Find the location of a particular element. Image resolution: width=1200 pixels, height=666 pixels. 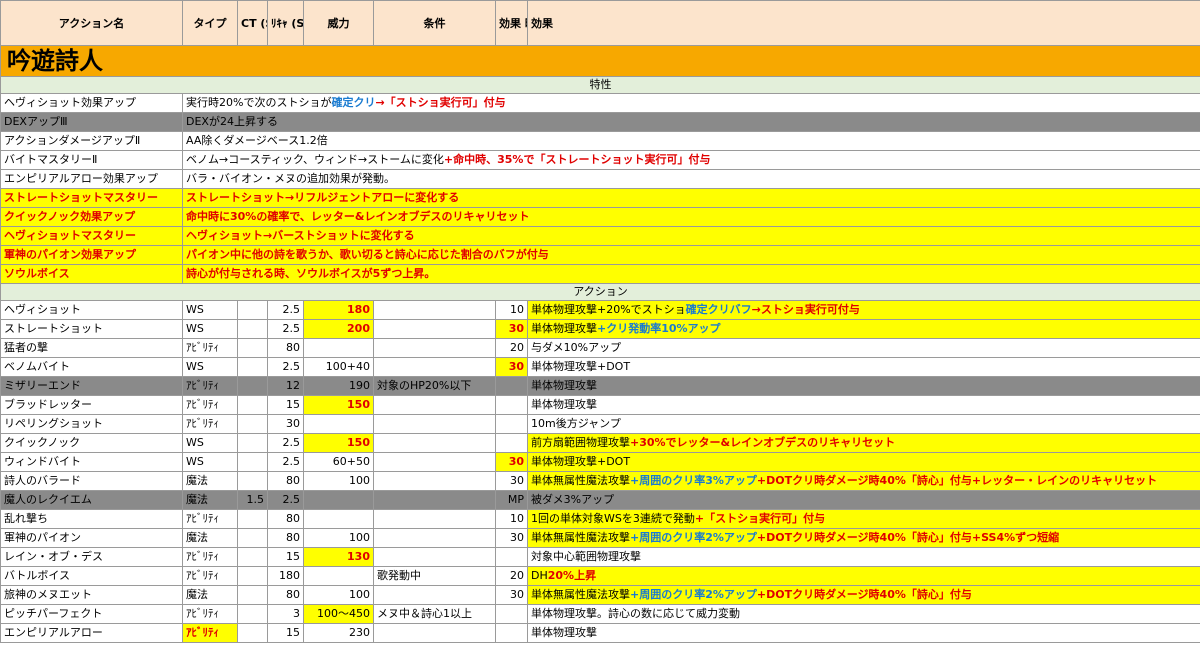

action-type: WS is located at coordinates (210, 367).